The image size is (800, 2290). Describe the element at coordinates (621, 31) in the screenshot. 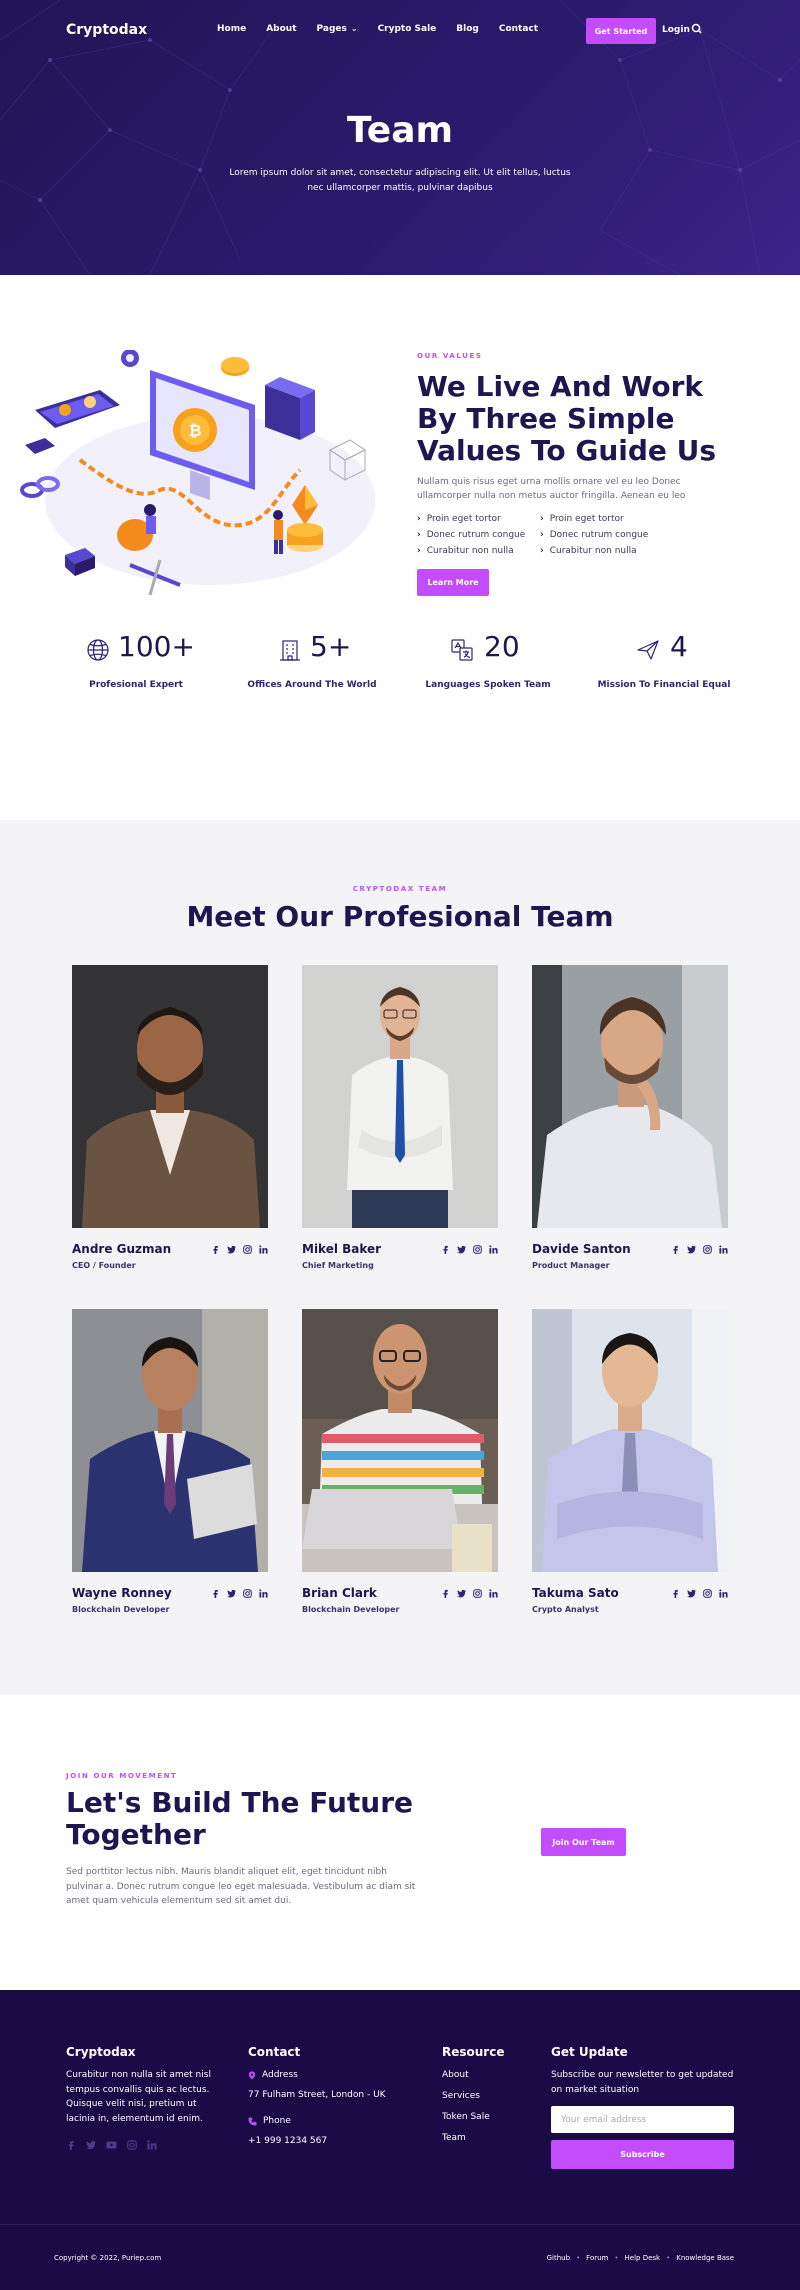

I see `get-started-button: Get Started` at that location.